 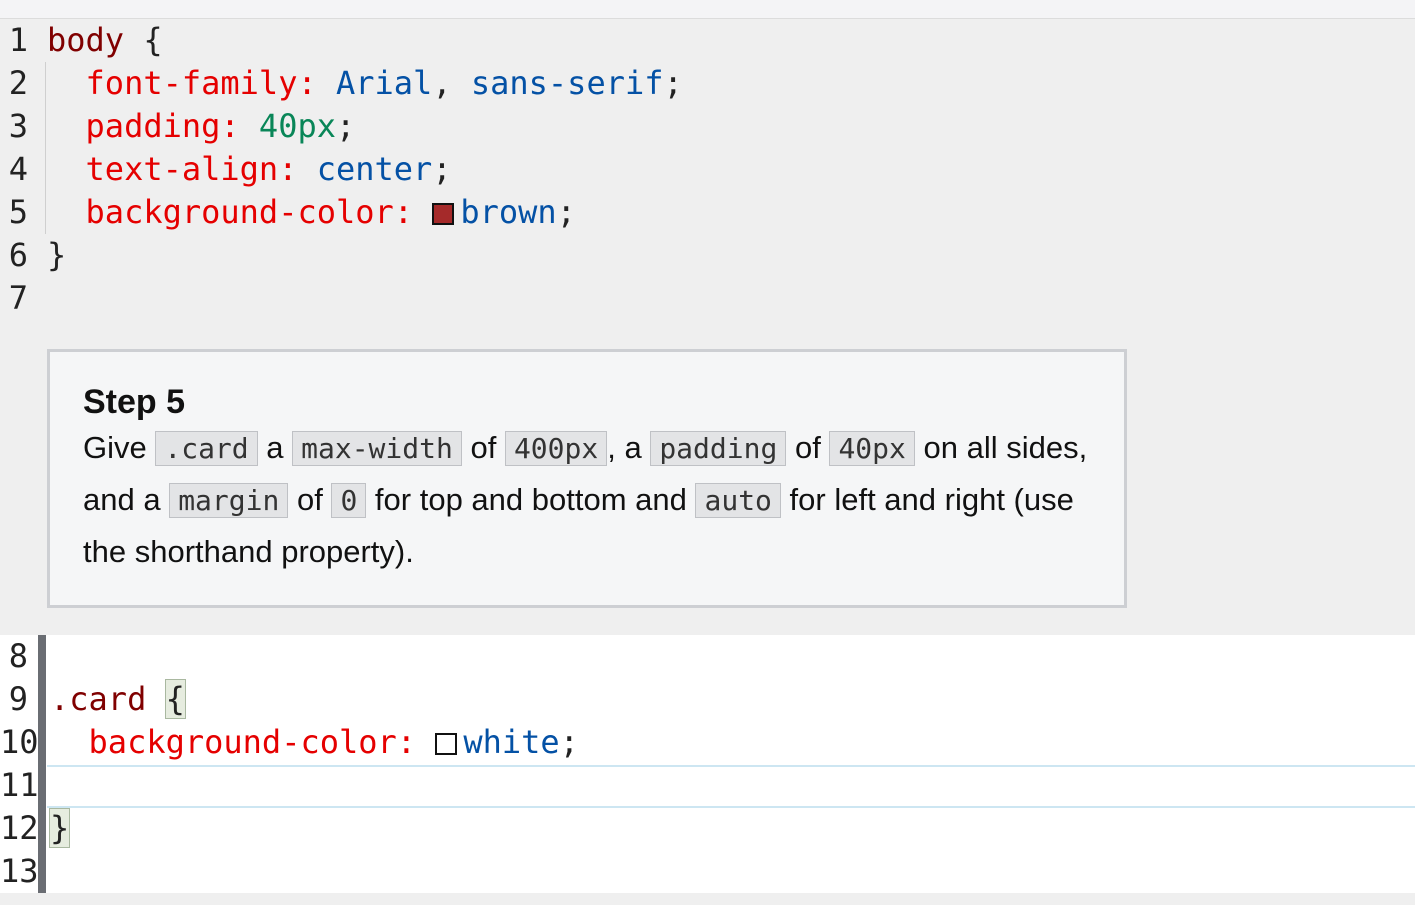 I want to click on code-text: background-color: brown;, so click(x=311, y=212).